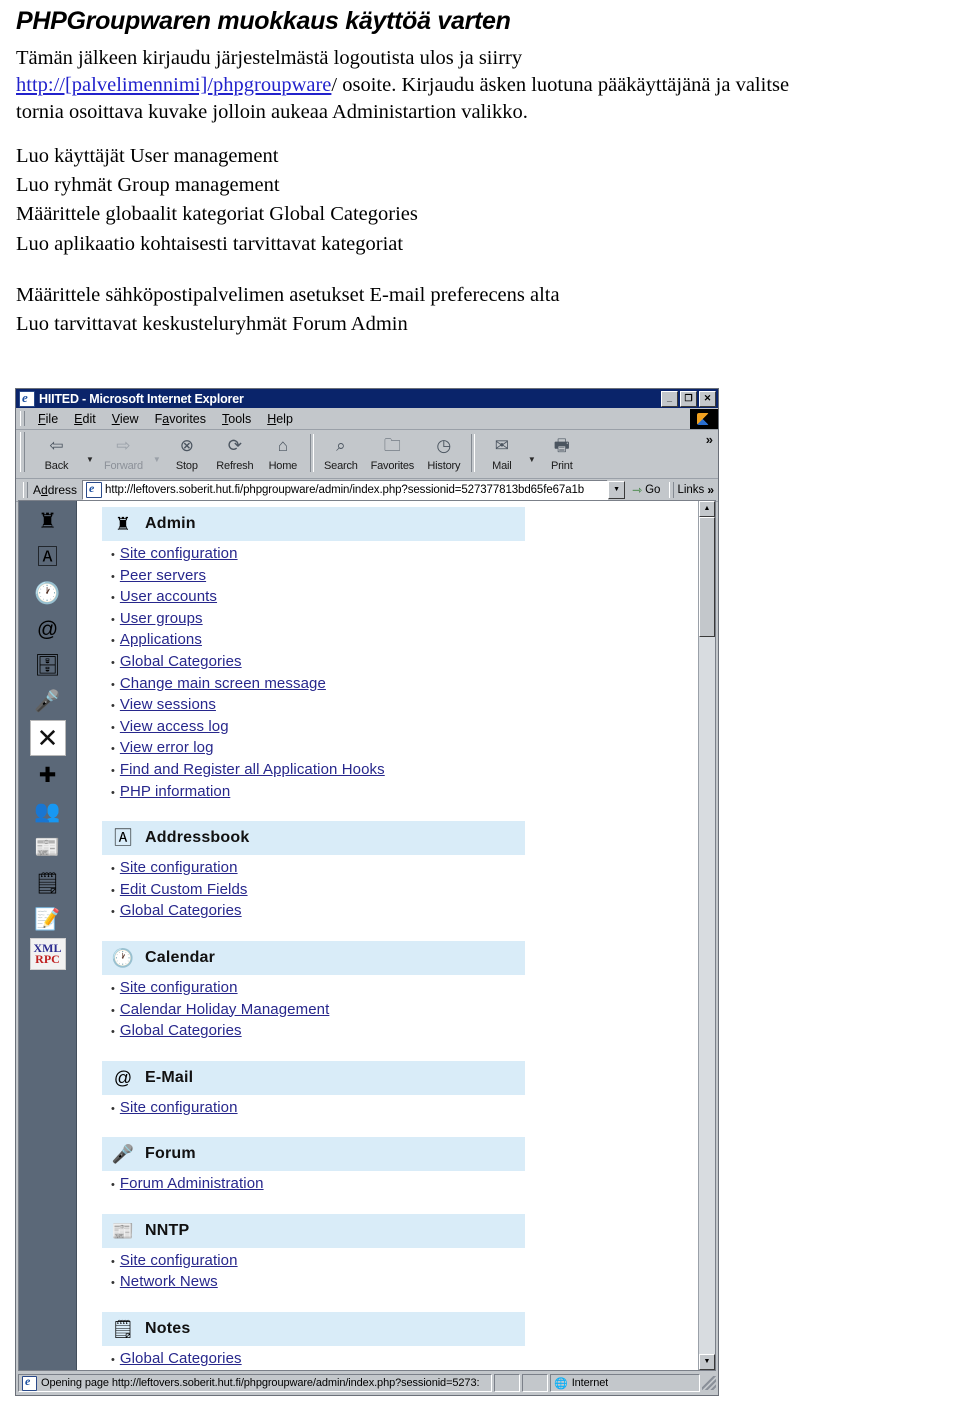  Describe the element at coordinates (48, 593) in the screenshot. I see `sidebar-icon-calendar: 🕐` at that location.